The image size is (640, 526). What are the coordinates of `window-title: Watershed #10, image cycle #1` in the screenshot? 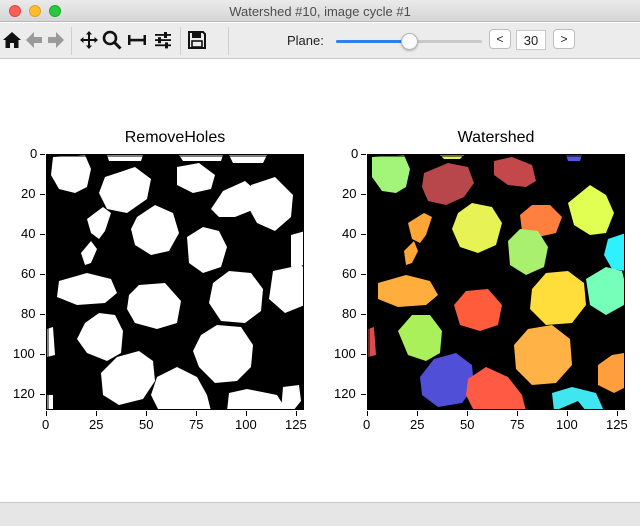 It's located at (320, 11).